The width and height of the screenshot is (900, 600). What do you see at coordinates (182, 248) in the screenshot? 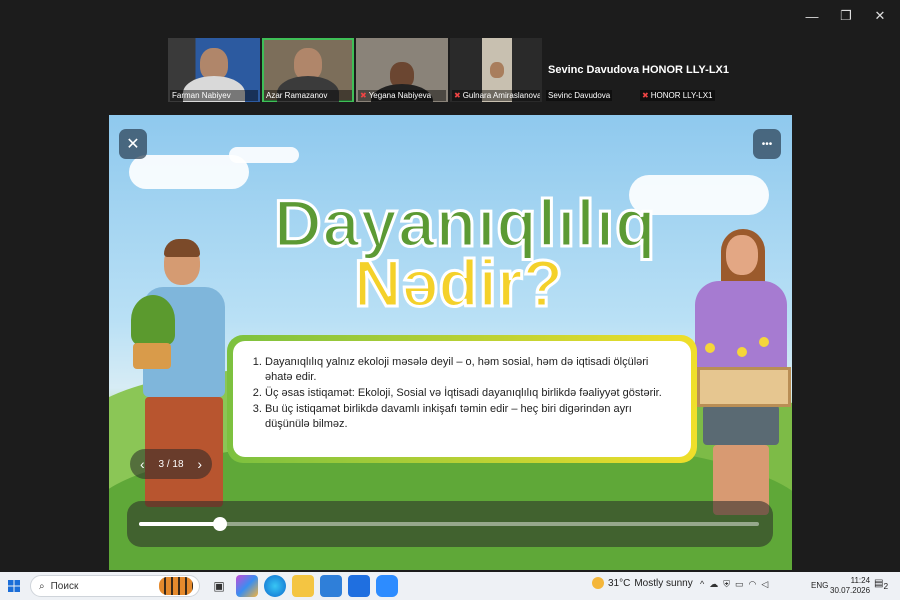
I see `man-hair` at bounding box center [182, 248].